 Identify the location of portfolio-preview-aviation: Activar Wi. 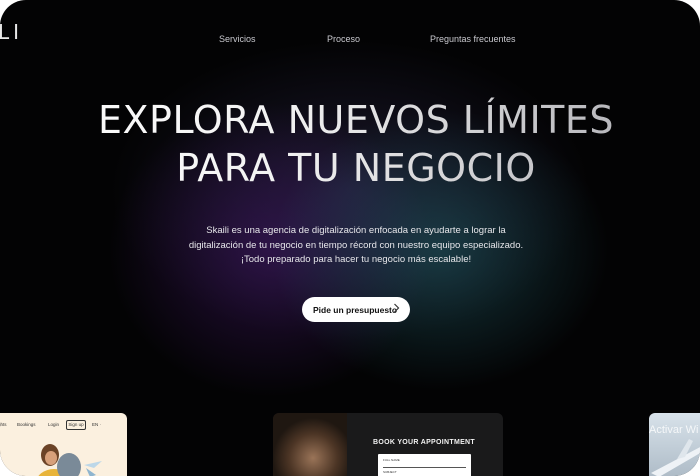
(674, 444).